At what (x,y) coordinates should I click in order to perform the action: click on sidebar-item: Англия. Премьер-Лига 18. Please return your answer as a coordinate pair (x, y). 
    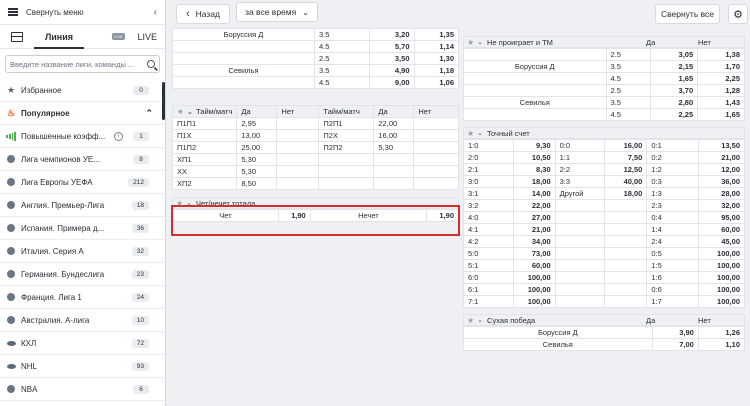
    Looking at the image, I should click on (82, 205).